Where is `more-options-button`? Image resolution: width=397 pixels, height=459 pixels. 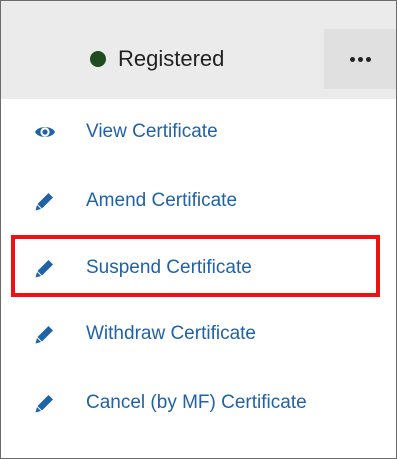
more-options-button is located at coordinates (360, 59).